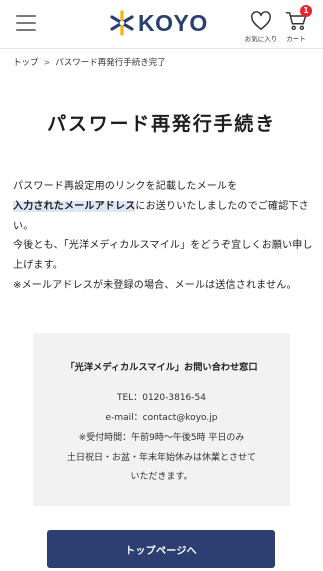 This screenshot has width=323, height=571. What do you see at coordinates (161, 124) in the screenshot?
I see `page-title: パスワード再発行手続き` at bounding box center [161, 124].